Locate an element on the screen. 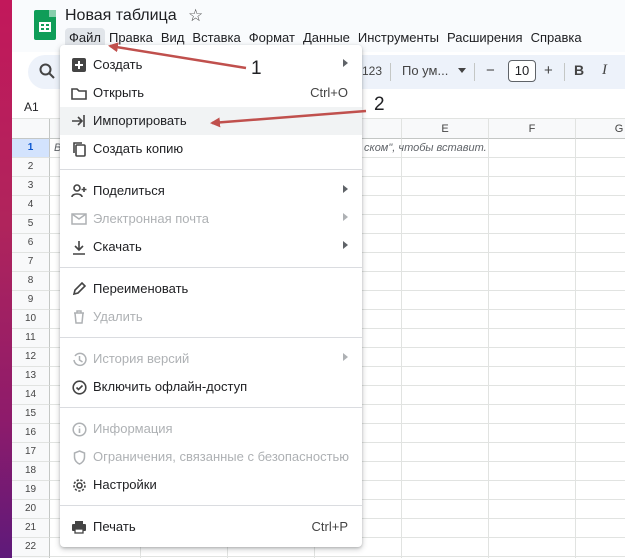 The width and height of the screenshot is (625, 558). menu-item-label: Информация is located at coordinates (133, 428).